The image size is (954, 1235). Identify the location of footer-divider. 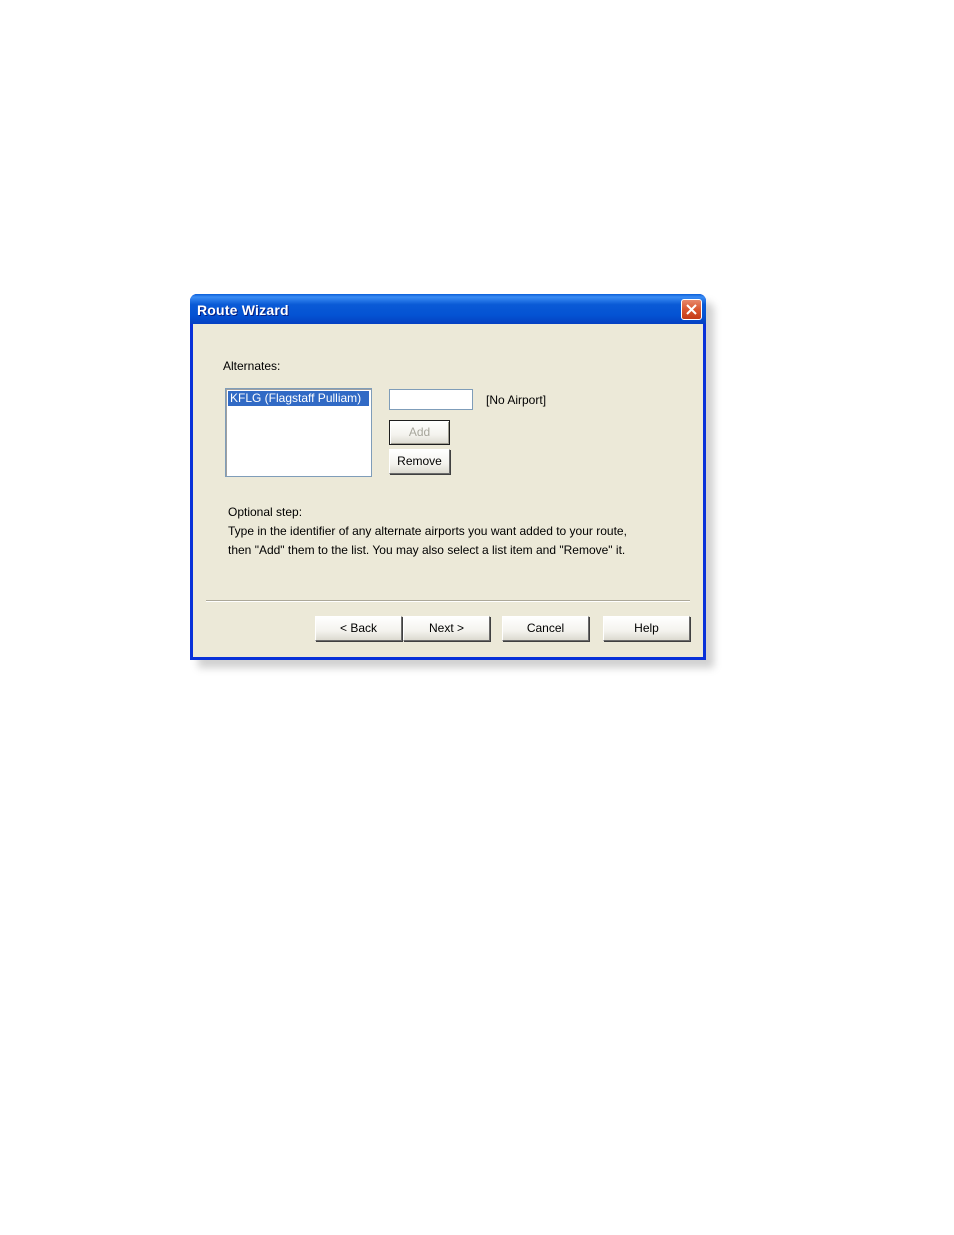
(448, 601).